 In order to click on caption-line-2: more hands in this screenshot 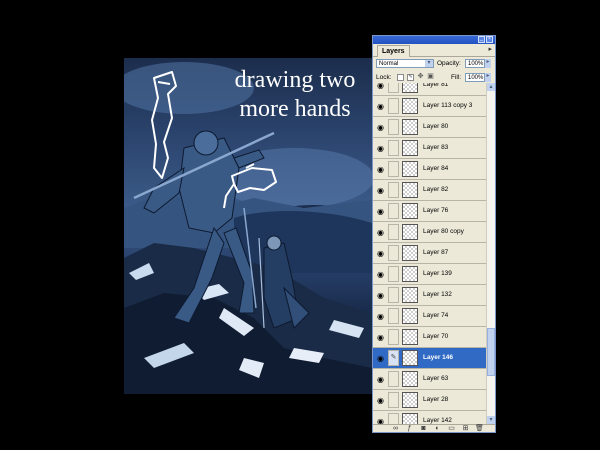, I will do `click(295, 109)`.